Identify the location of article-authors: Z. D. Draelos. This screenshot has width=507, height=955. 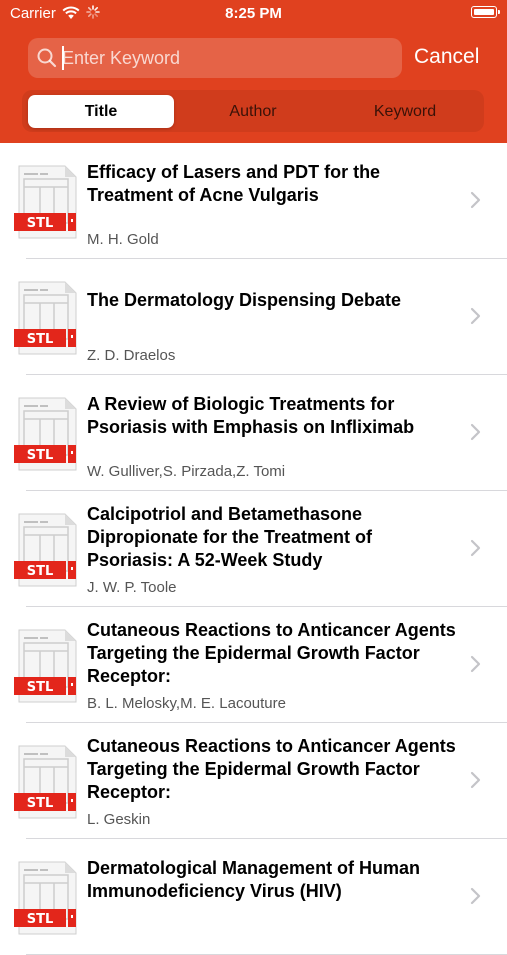
(131, 355).